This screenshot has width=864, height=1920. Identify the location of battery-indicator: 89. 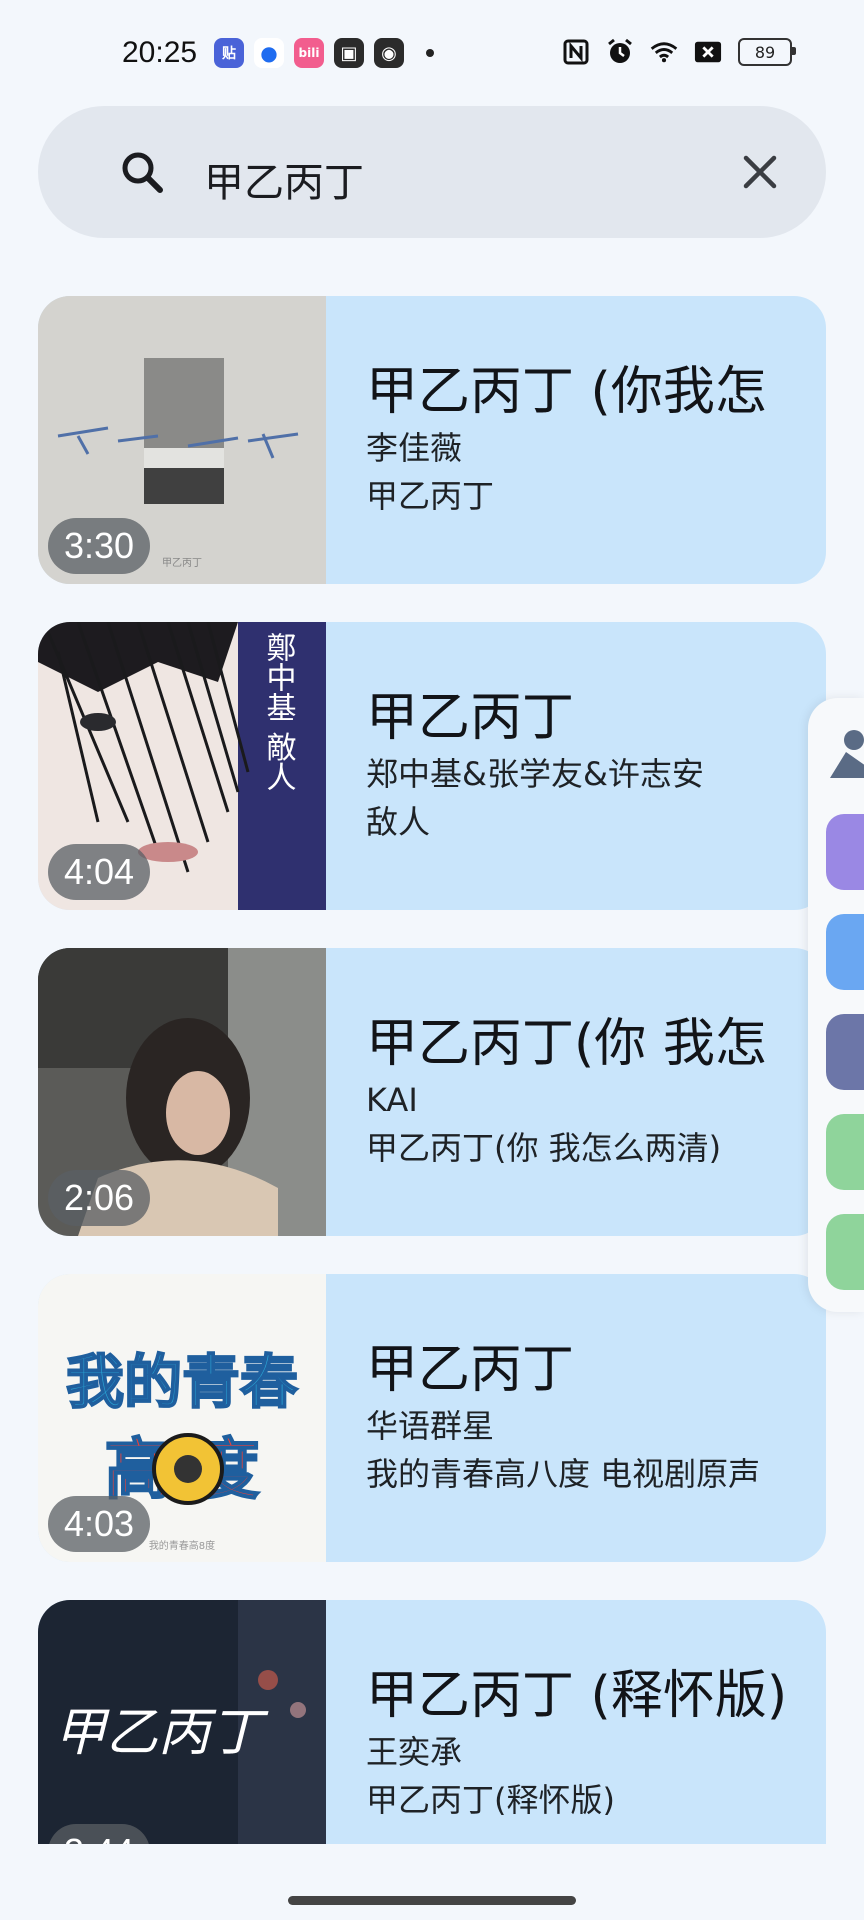
(767, 52).